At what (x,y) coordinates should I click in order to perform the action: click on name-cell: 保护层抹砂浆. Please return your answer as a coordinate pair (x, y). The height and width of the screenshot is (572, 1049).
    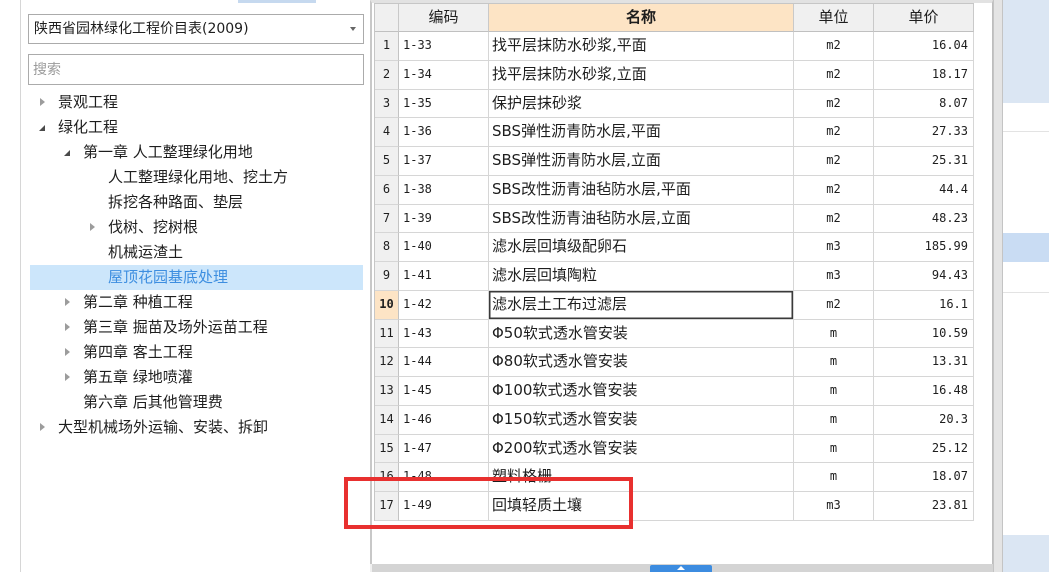
    Looking at the image, I should click on (641, 104).